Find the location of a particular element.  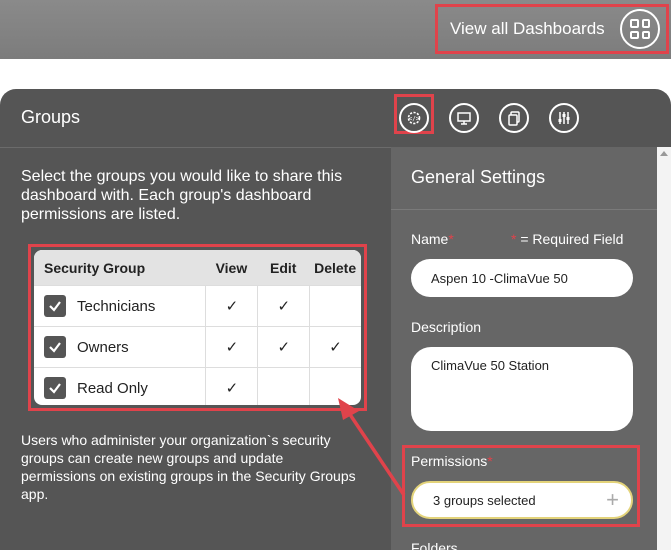

general-settings-title: General Settings is located at coordinates (478, 177).